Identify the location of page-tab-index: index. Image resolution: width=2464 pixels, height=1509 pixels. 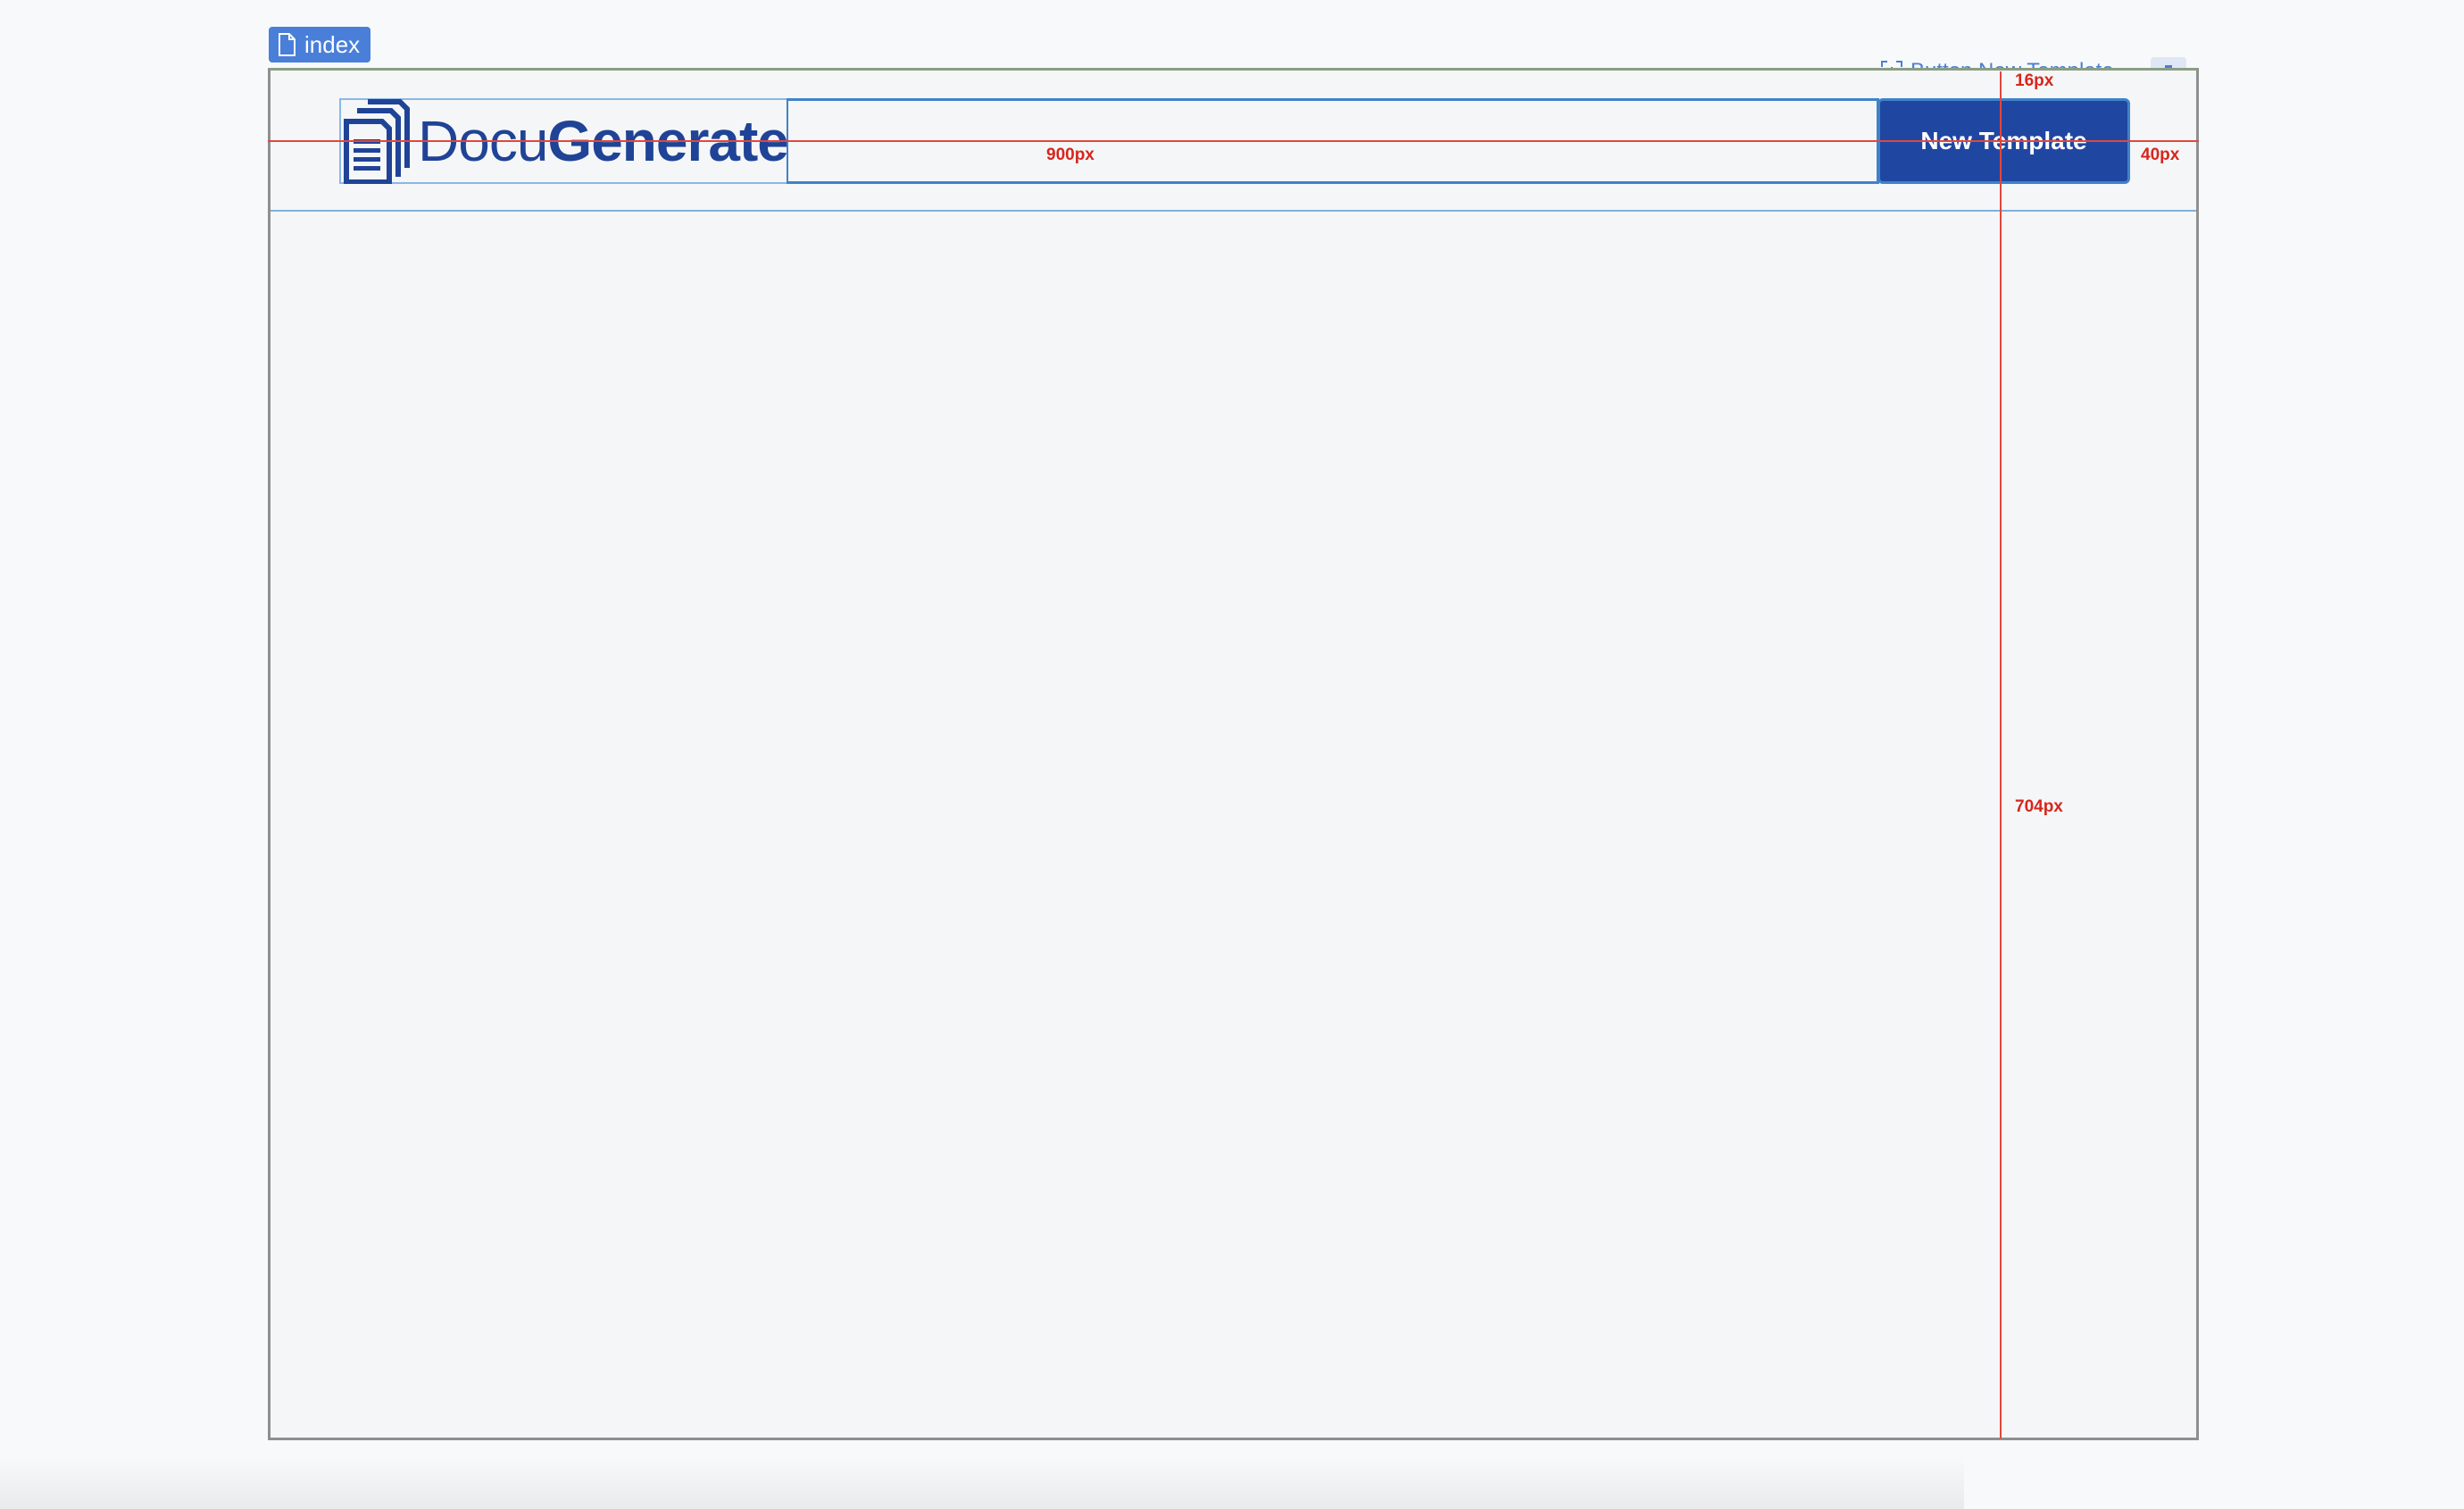
(320, 45).